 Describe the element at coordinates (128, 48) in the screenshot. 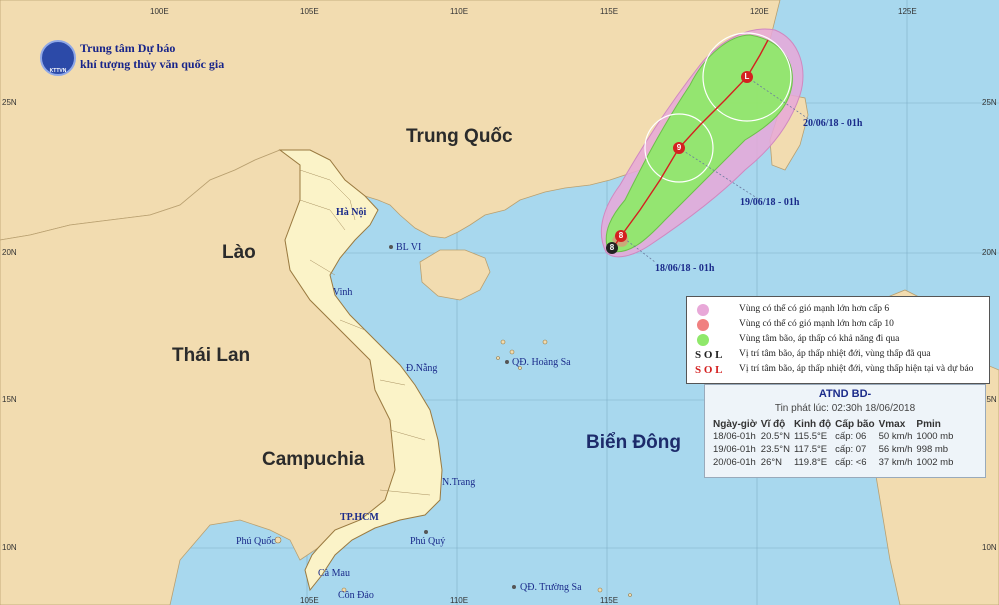

I see `agency-name-line1: Trung tâm Dự báo` at that location.